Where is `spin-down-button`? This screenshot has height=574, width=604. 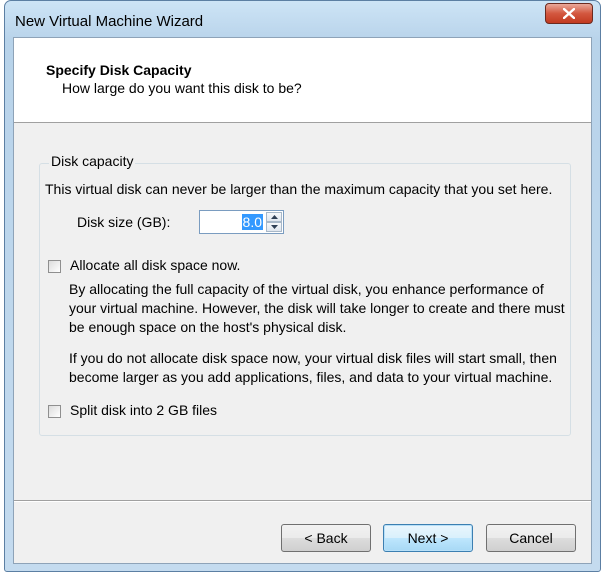 spin-down-button is located at coordinates (274, 227).